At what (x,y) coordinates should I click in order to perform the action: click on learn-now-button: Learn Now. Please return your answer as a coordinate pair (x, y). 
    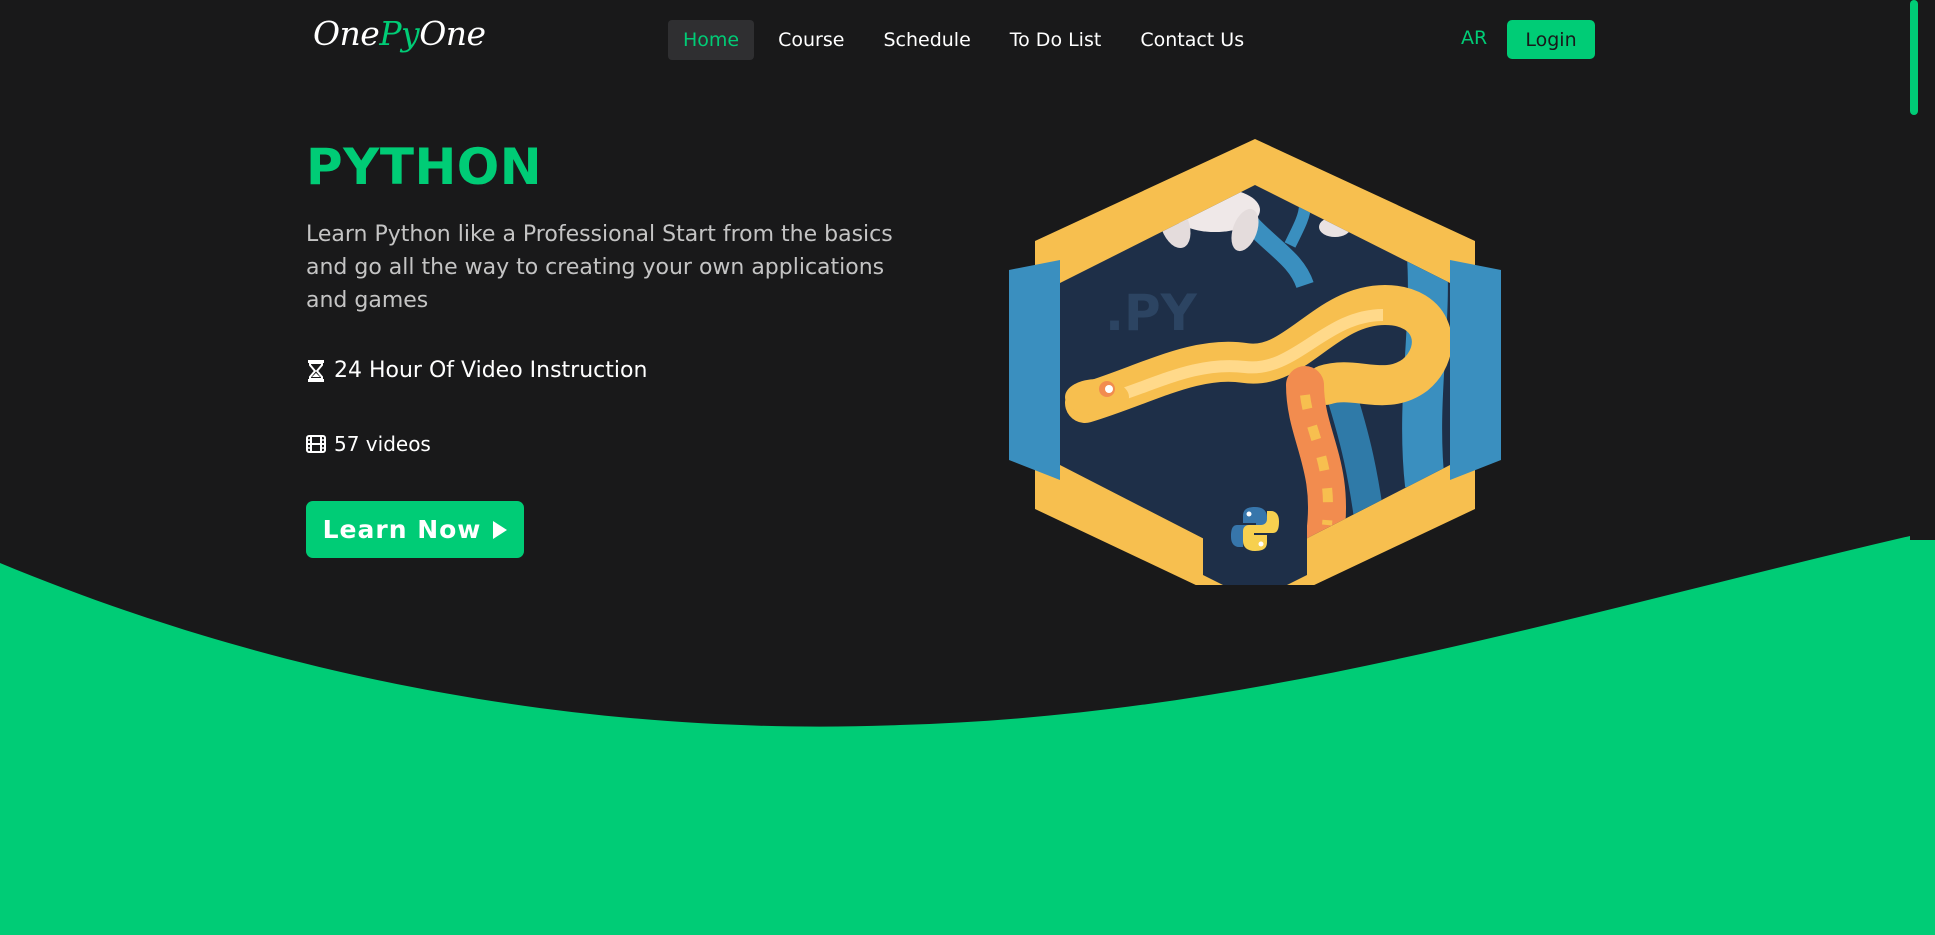
    Looking at the image, I should click on (415, 529).